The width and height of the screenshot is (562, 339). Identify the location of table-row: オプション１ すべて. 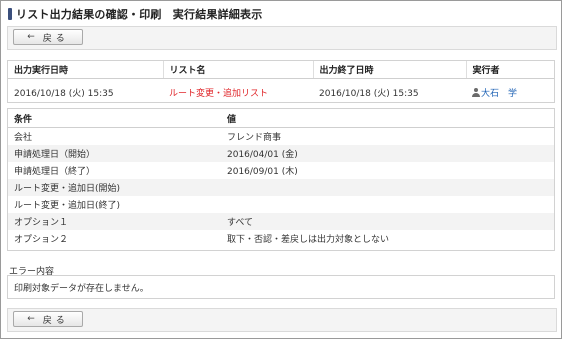
(281, 221).